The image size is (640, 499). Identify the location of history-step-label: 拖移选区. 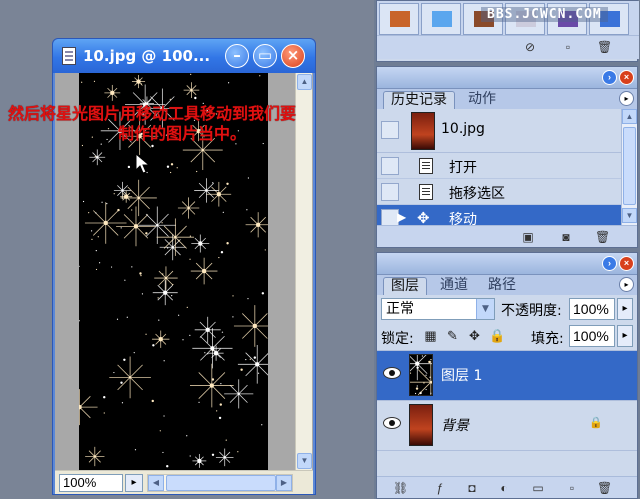
(477, 194).